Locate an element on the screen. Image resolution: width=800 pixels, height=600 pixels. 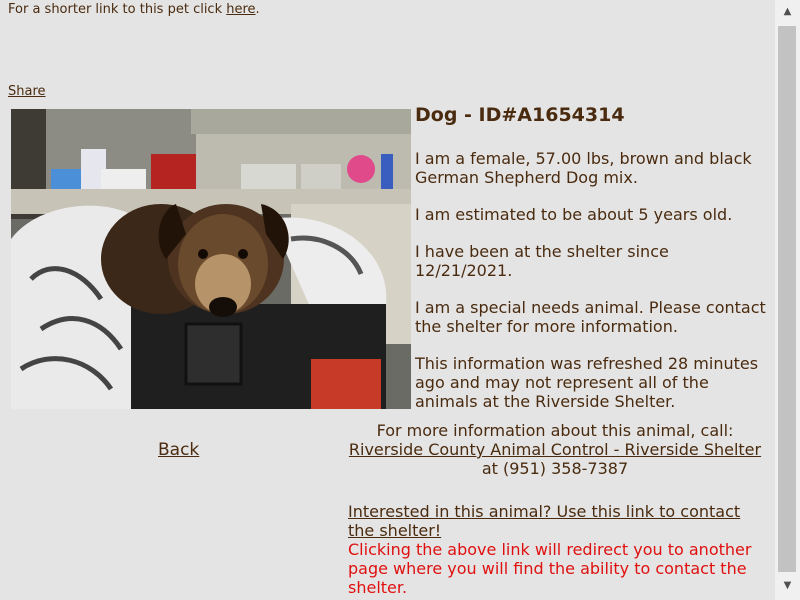
scrollbar-thumb is located at coordinates (787, 299).